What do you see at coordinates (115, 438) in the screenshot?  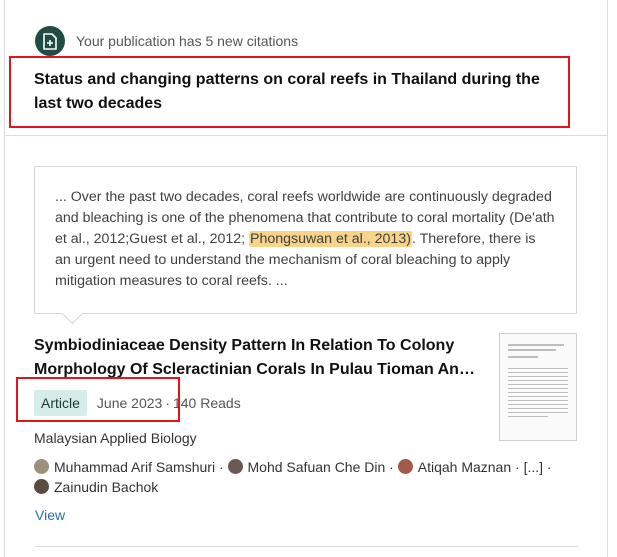 I see `journal-name: Malaysian Applied Biology` at bounding box center [115, 438].